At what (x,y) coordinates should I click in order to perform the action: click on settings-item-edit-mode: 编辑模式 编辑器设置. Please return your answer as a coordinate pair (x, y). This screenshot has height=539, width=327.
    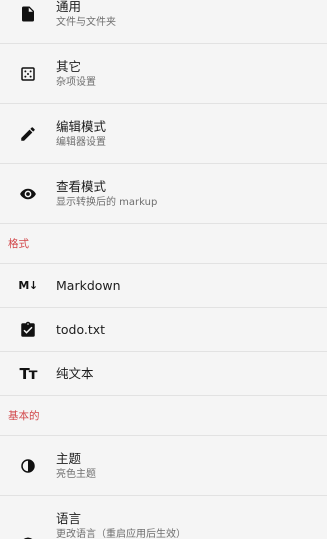
    Looking at the image, I should click on (163, 134).